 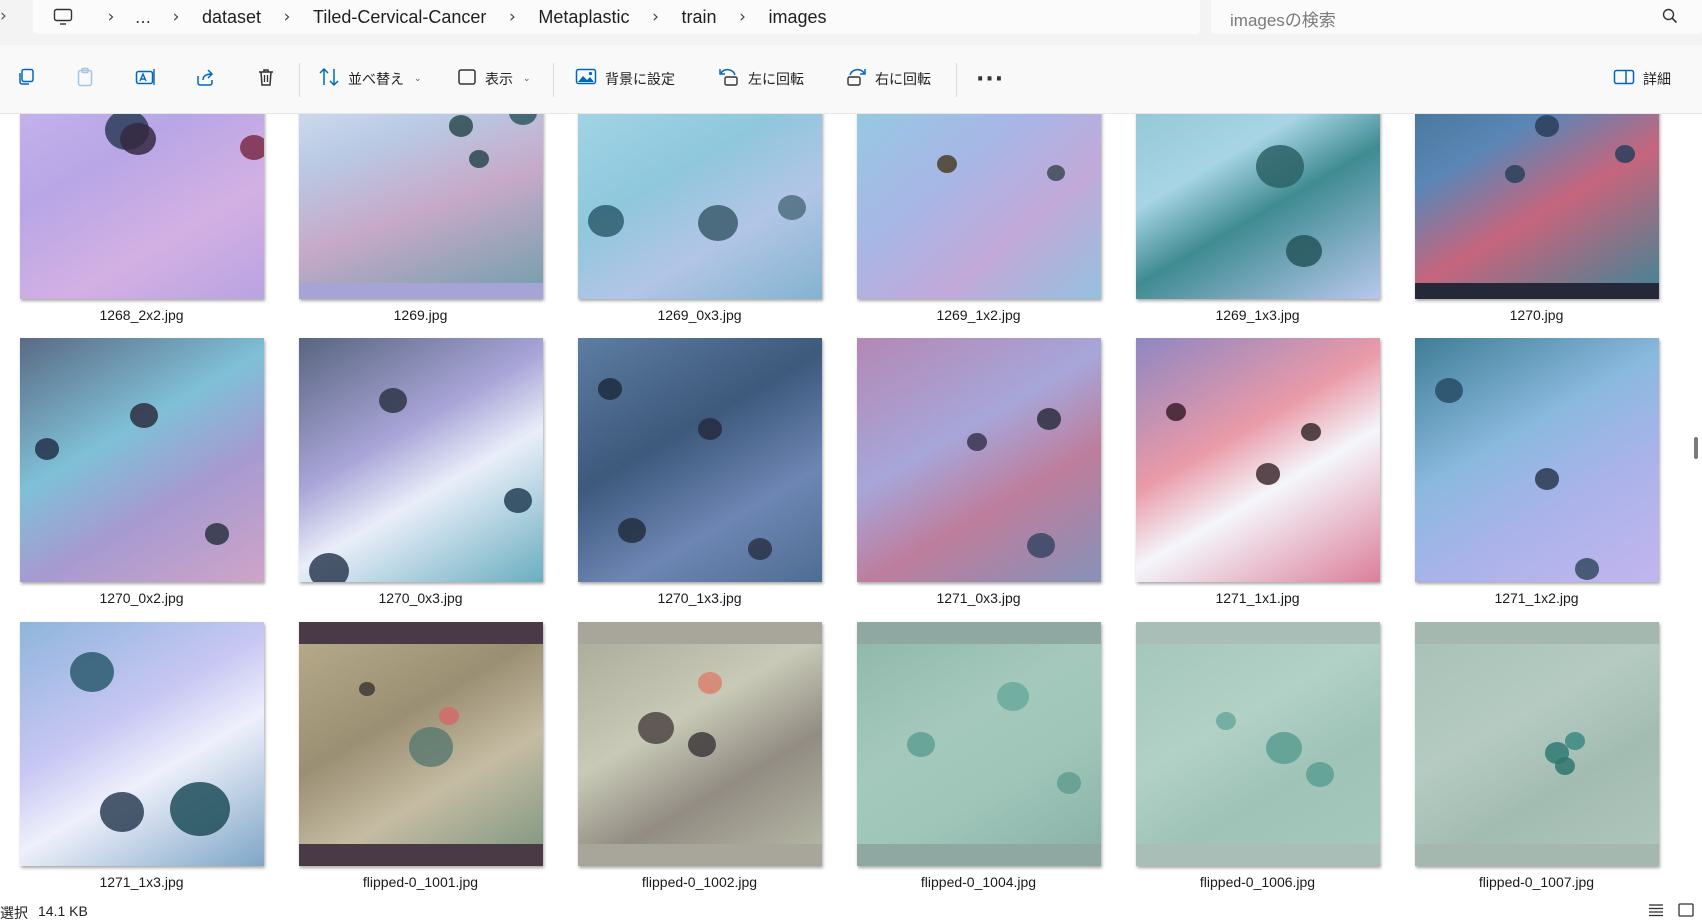 I want to click on command-bar: 並べ替え ⌄ 表示 ⌄ 背景に設定 左に回転 右に回転 ··· 詳細, so click(x=851, y=79).